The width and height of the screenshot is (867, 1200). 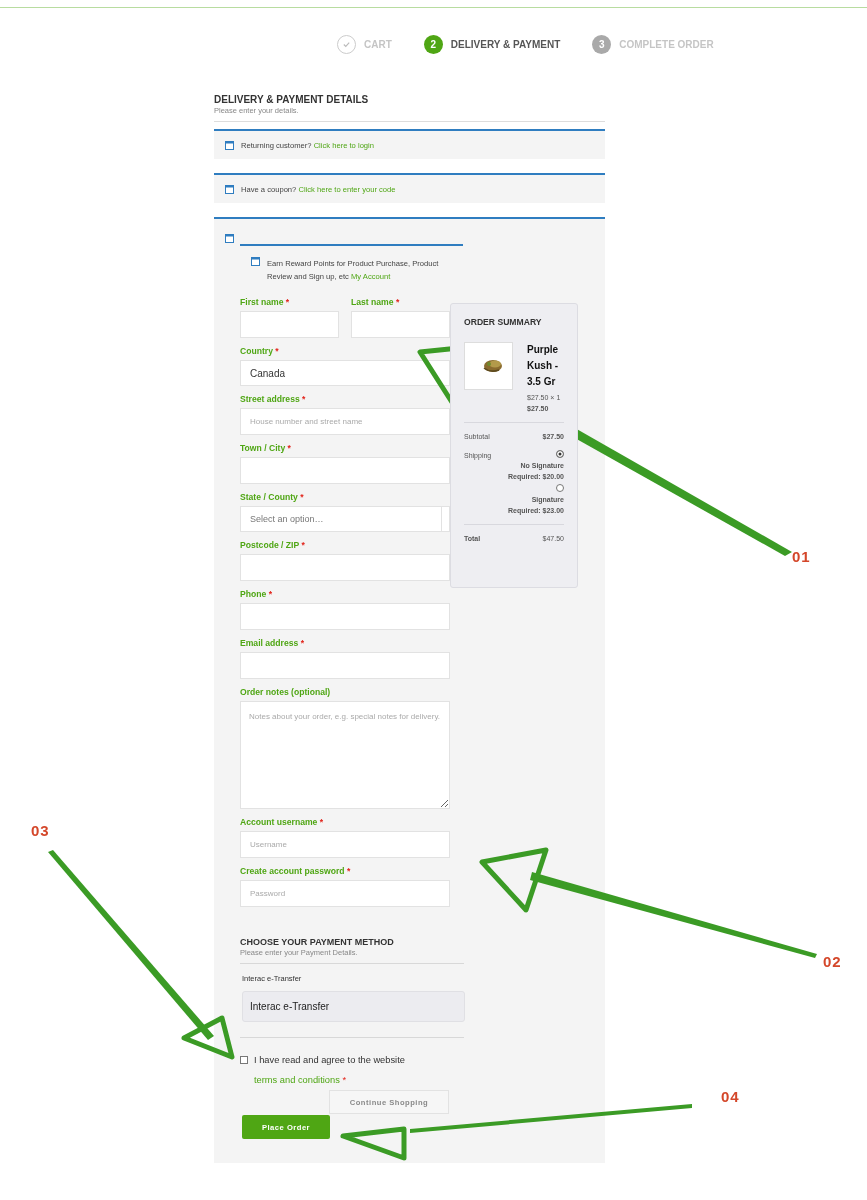 I want to click on field-label: Email address *, so click(x=272, y=643).